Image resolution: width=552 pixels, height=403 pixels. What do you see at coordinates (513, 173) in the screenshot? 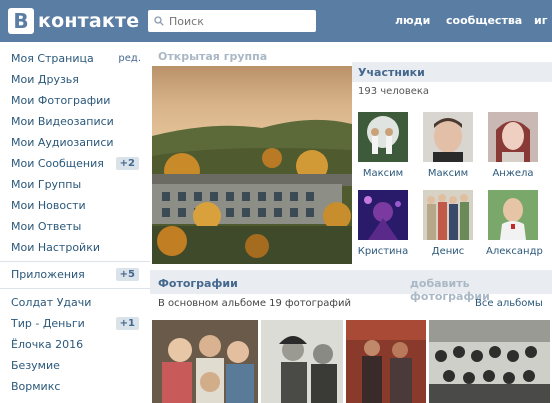
I see `member-name: Анжела` at bounding box center [513, 173].